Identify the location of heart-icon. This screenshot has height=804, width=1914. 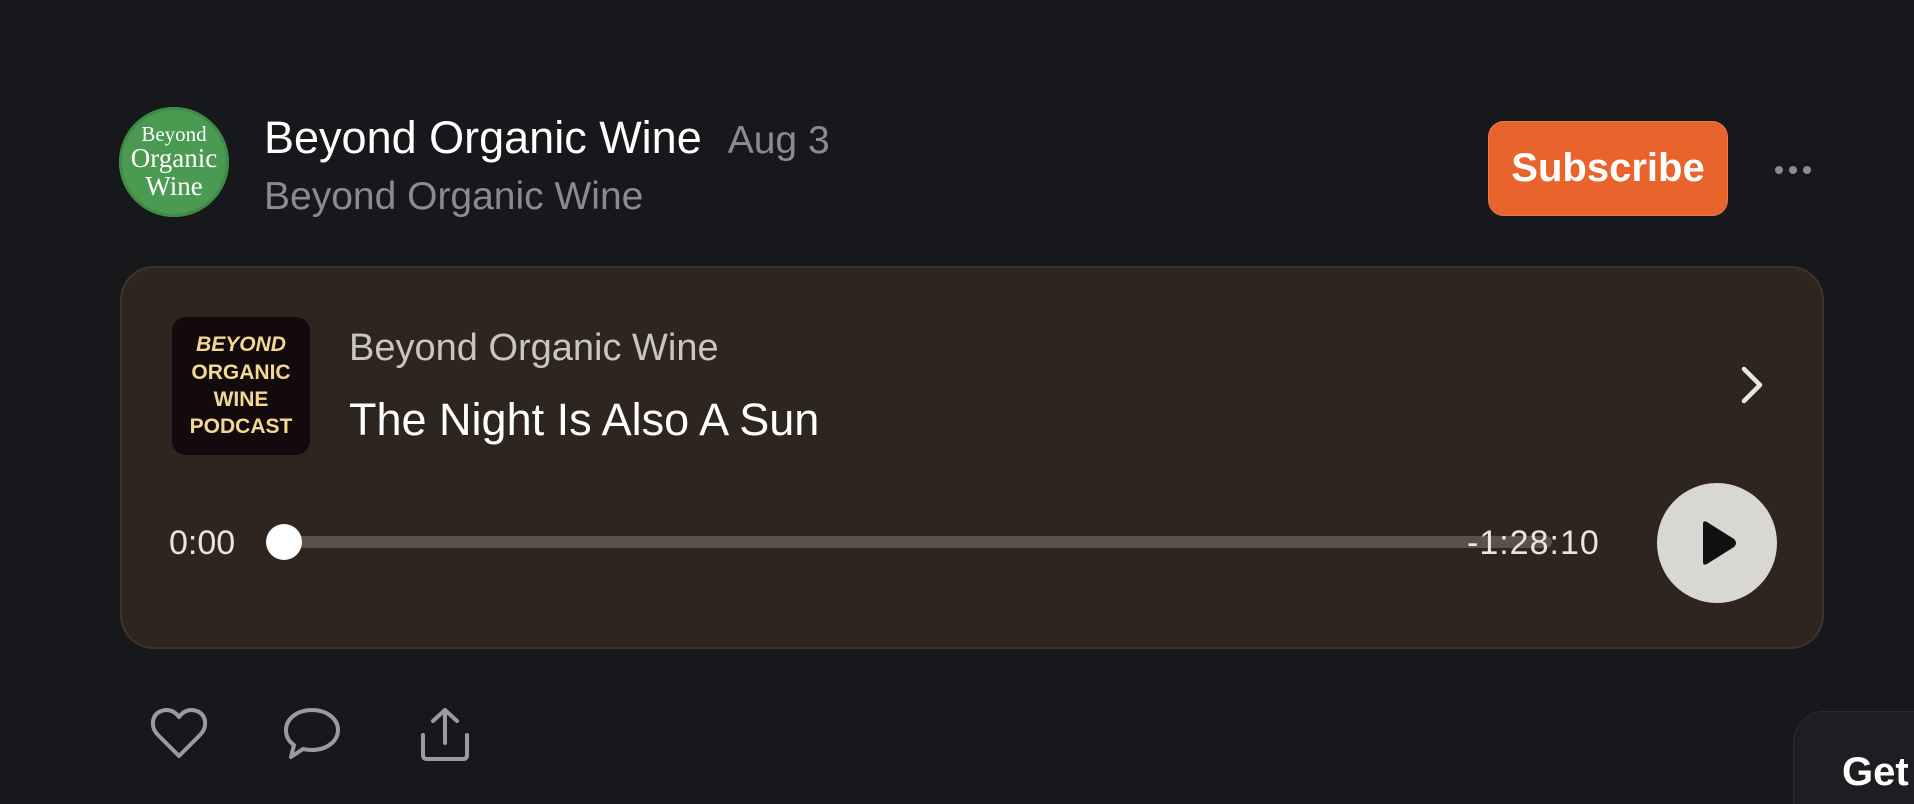
(179, 732).